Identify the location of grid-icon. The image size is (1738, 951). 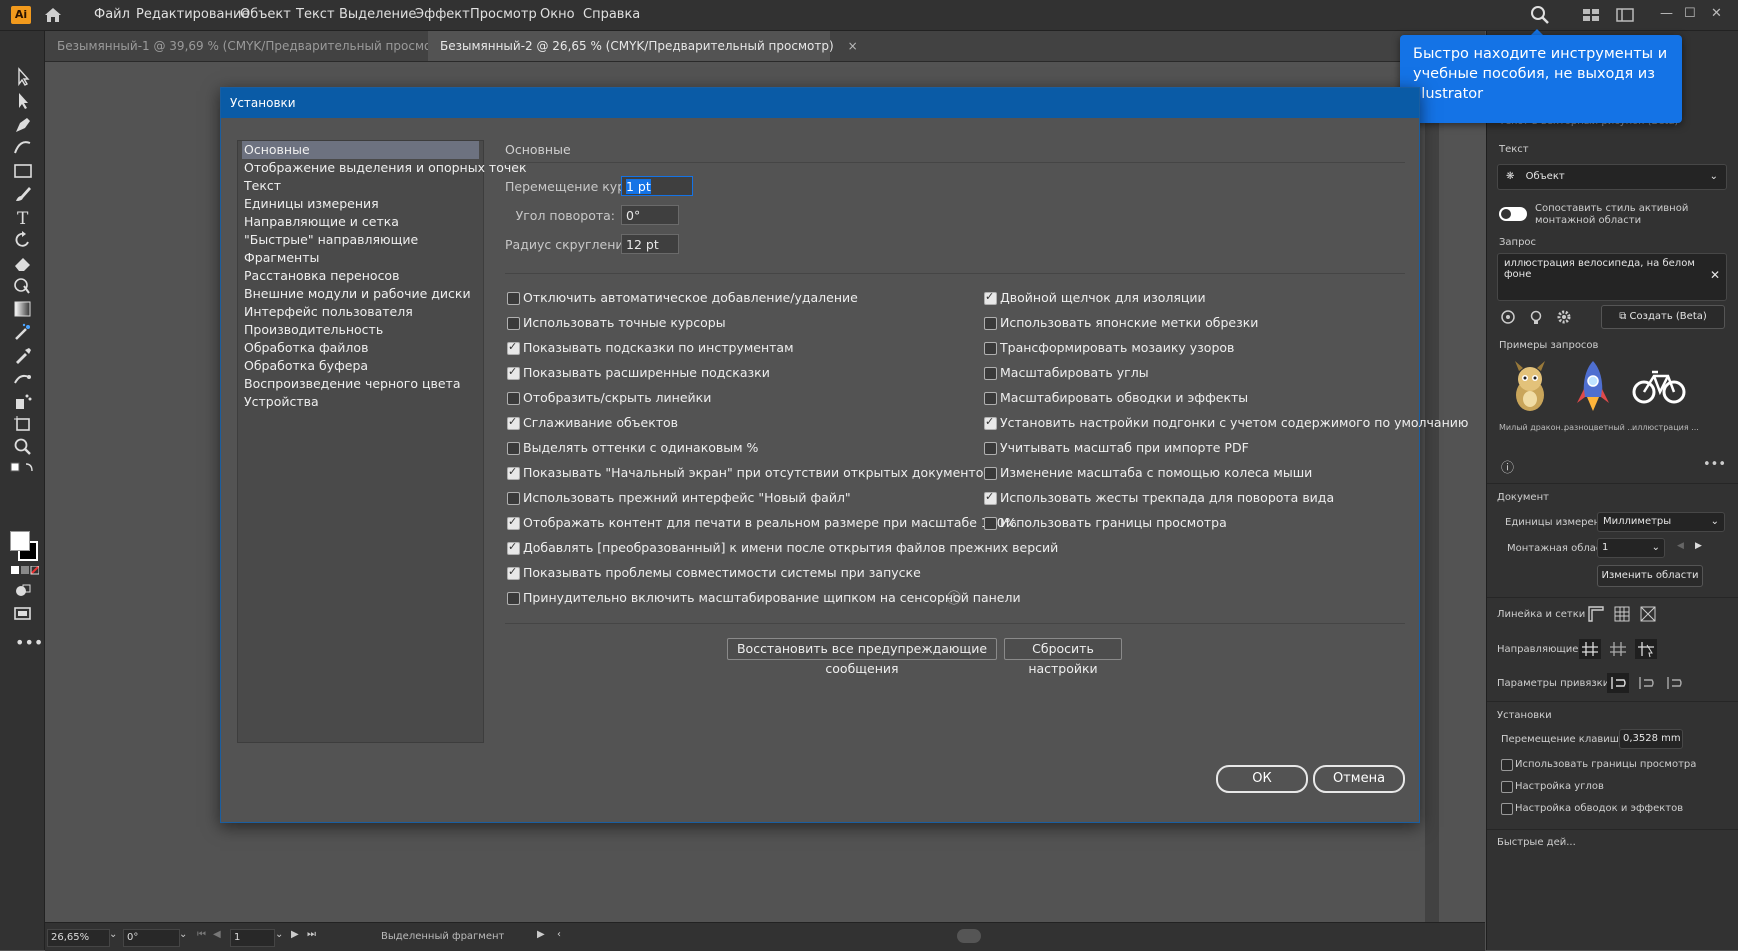
(1622, 614).